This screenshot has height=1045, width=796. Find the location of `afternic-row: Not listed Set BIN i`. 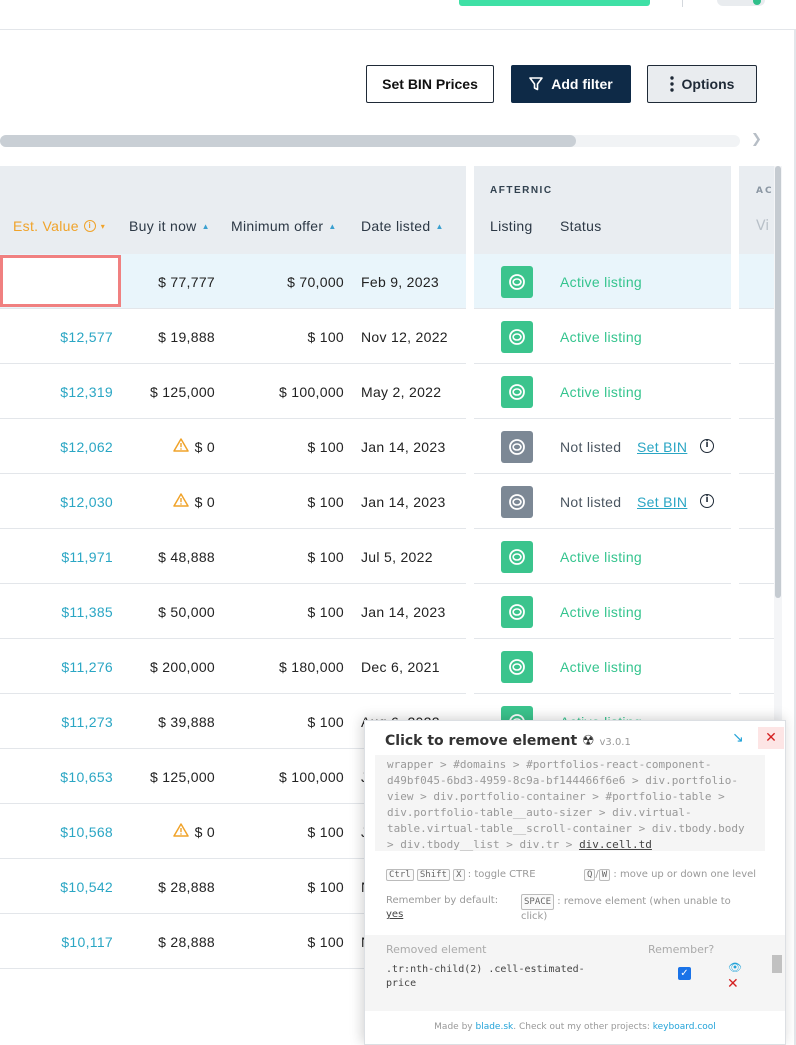

afternic-row: Not listed Set BIN i is located at coordinates (602, 446).